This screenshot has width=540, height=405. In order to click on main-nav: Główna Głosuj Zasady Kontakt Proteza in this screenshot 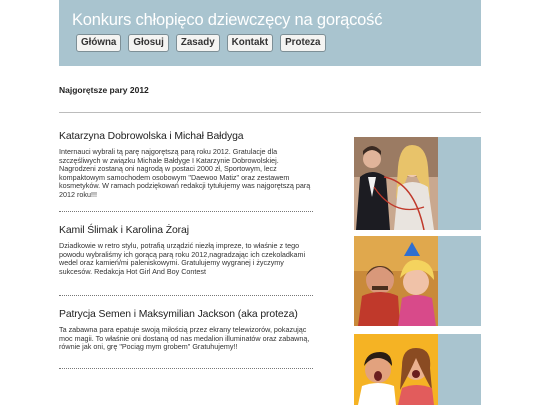, I will do `click(201, 43)`.